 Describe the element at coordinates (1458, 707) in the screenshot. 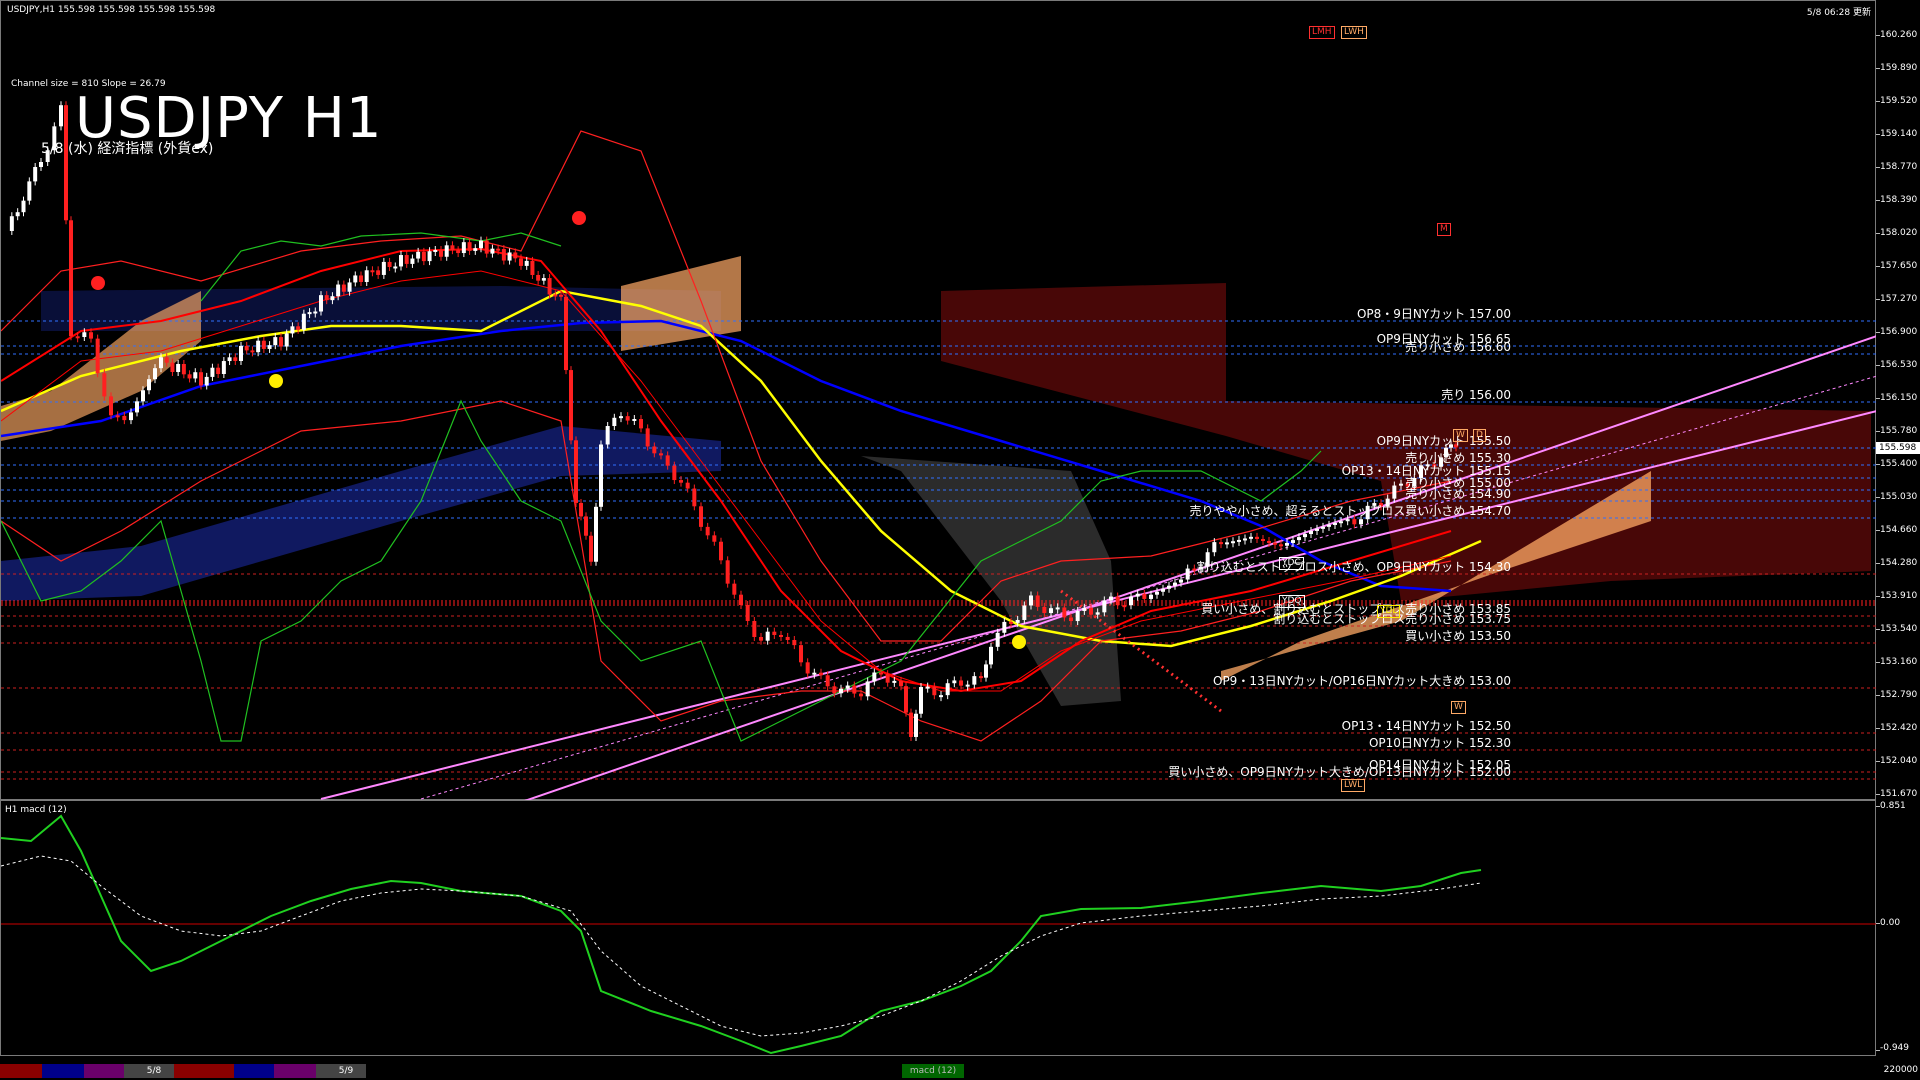

I see `tag-w-low: W` at that location.